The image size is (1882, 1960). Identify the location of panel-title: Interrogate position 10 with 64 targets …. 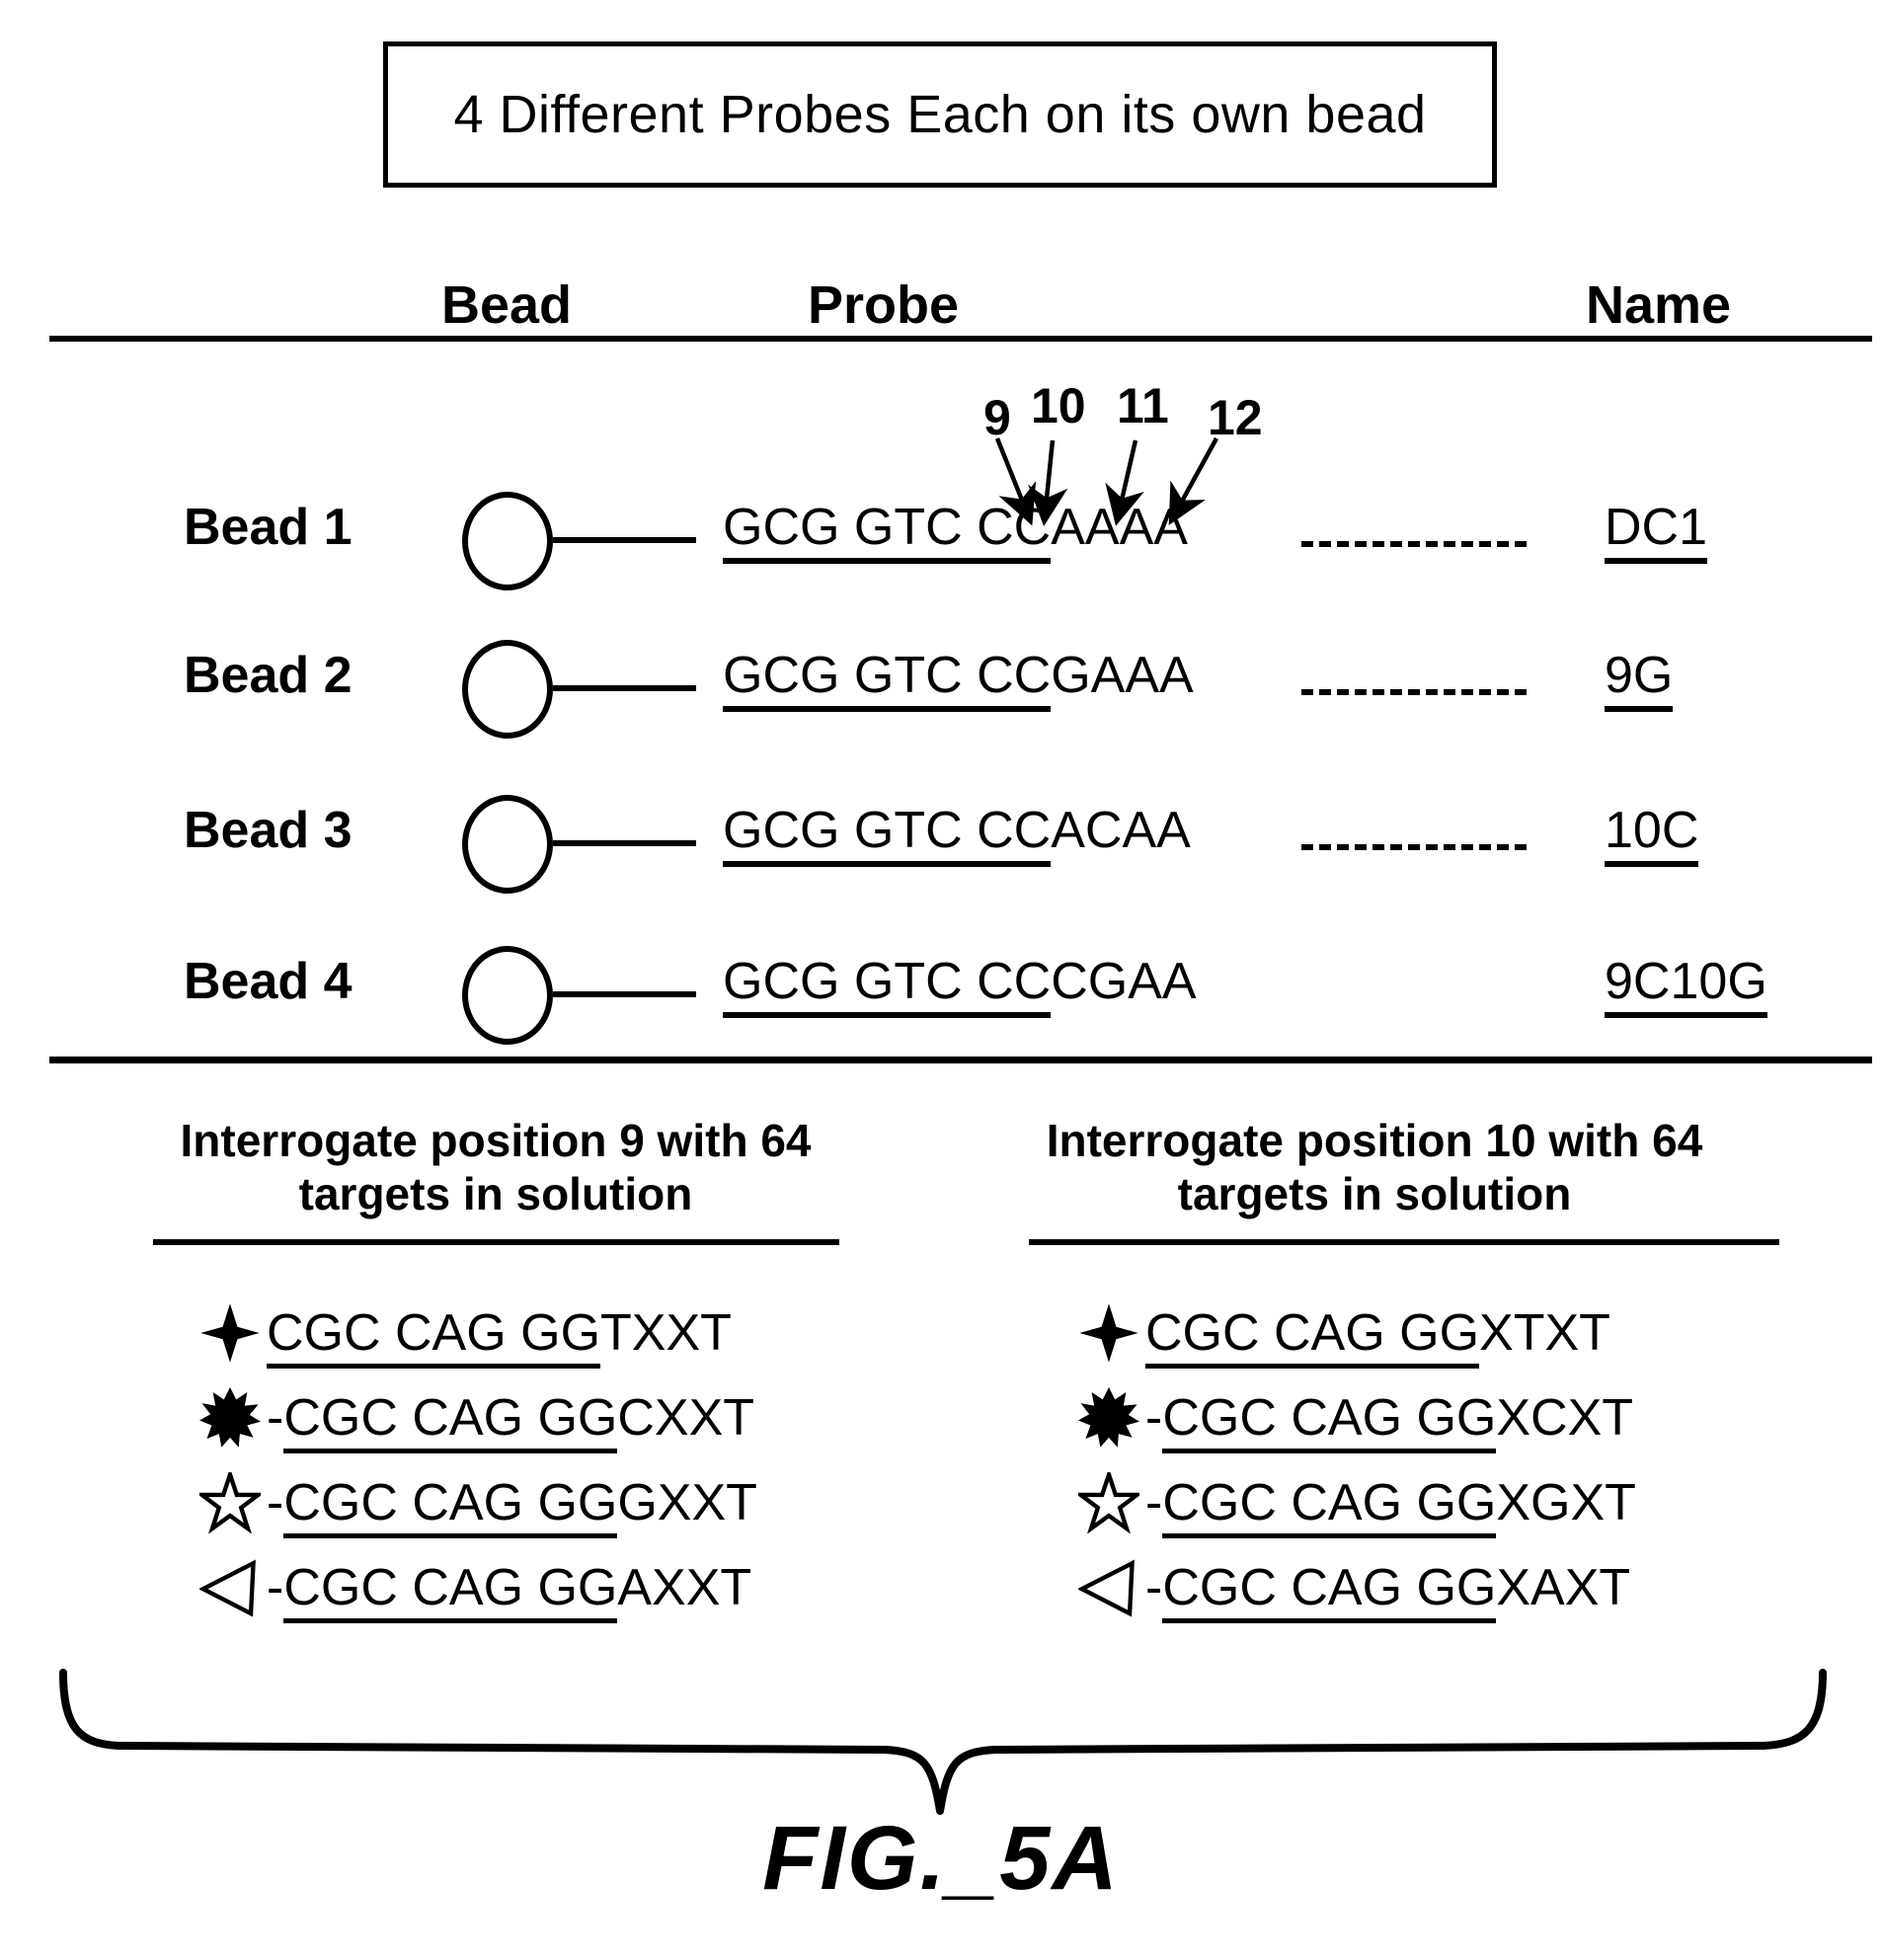
(1374, 1167).